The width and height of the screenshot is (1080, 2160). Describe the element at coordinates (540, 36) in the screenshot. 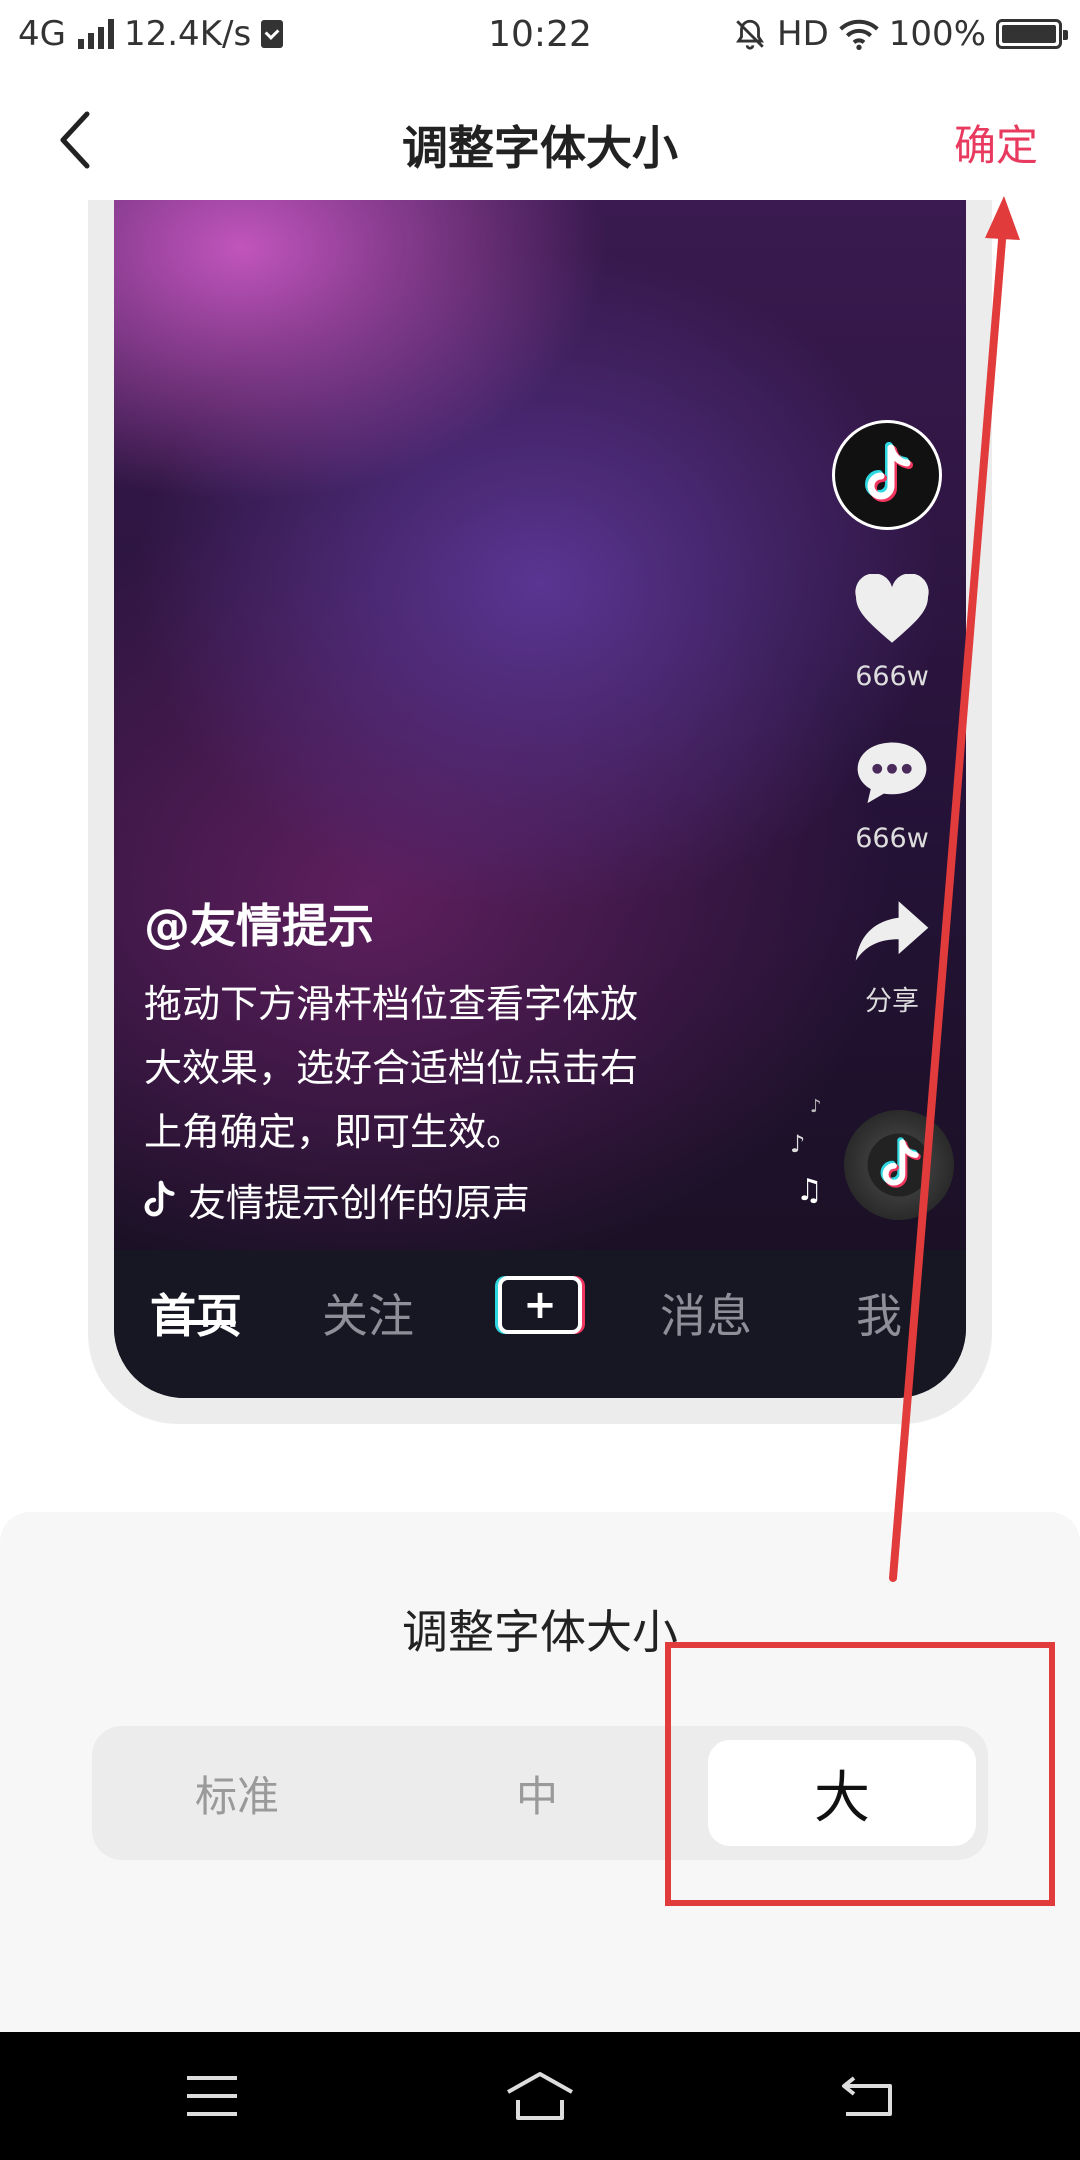

I see `status-bar: 4G 12.4K/s 10:22 HD 100%` at that location.